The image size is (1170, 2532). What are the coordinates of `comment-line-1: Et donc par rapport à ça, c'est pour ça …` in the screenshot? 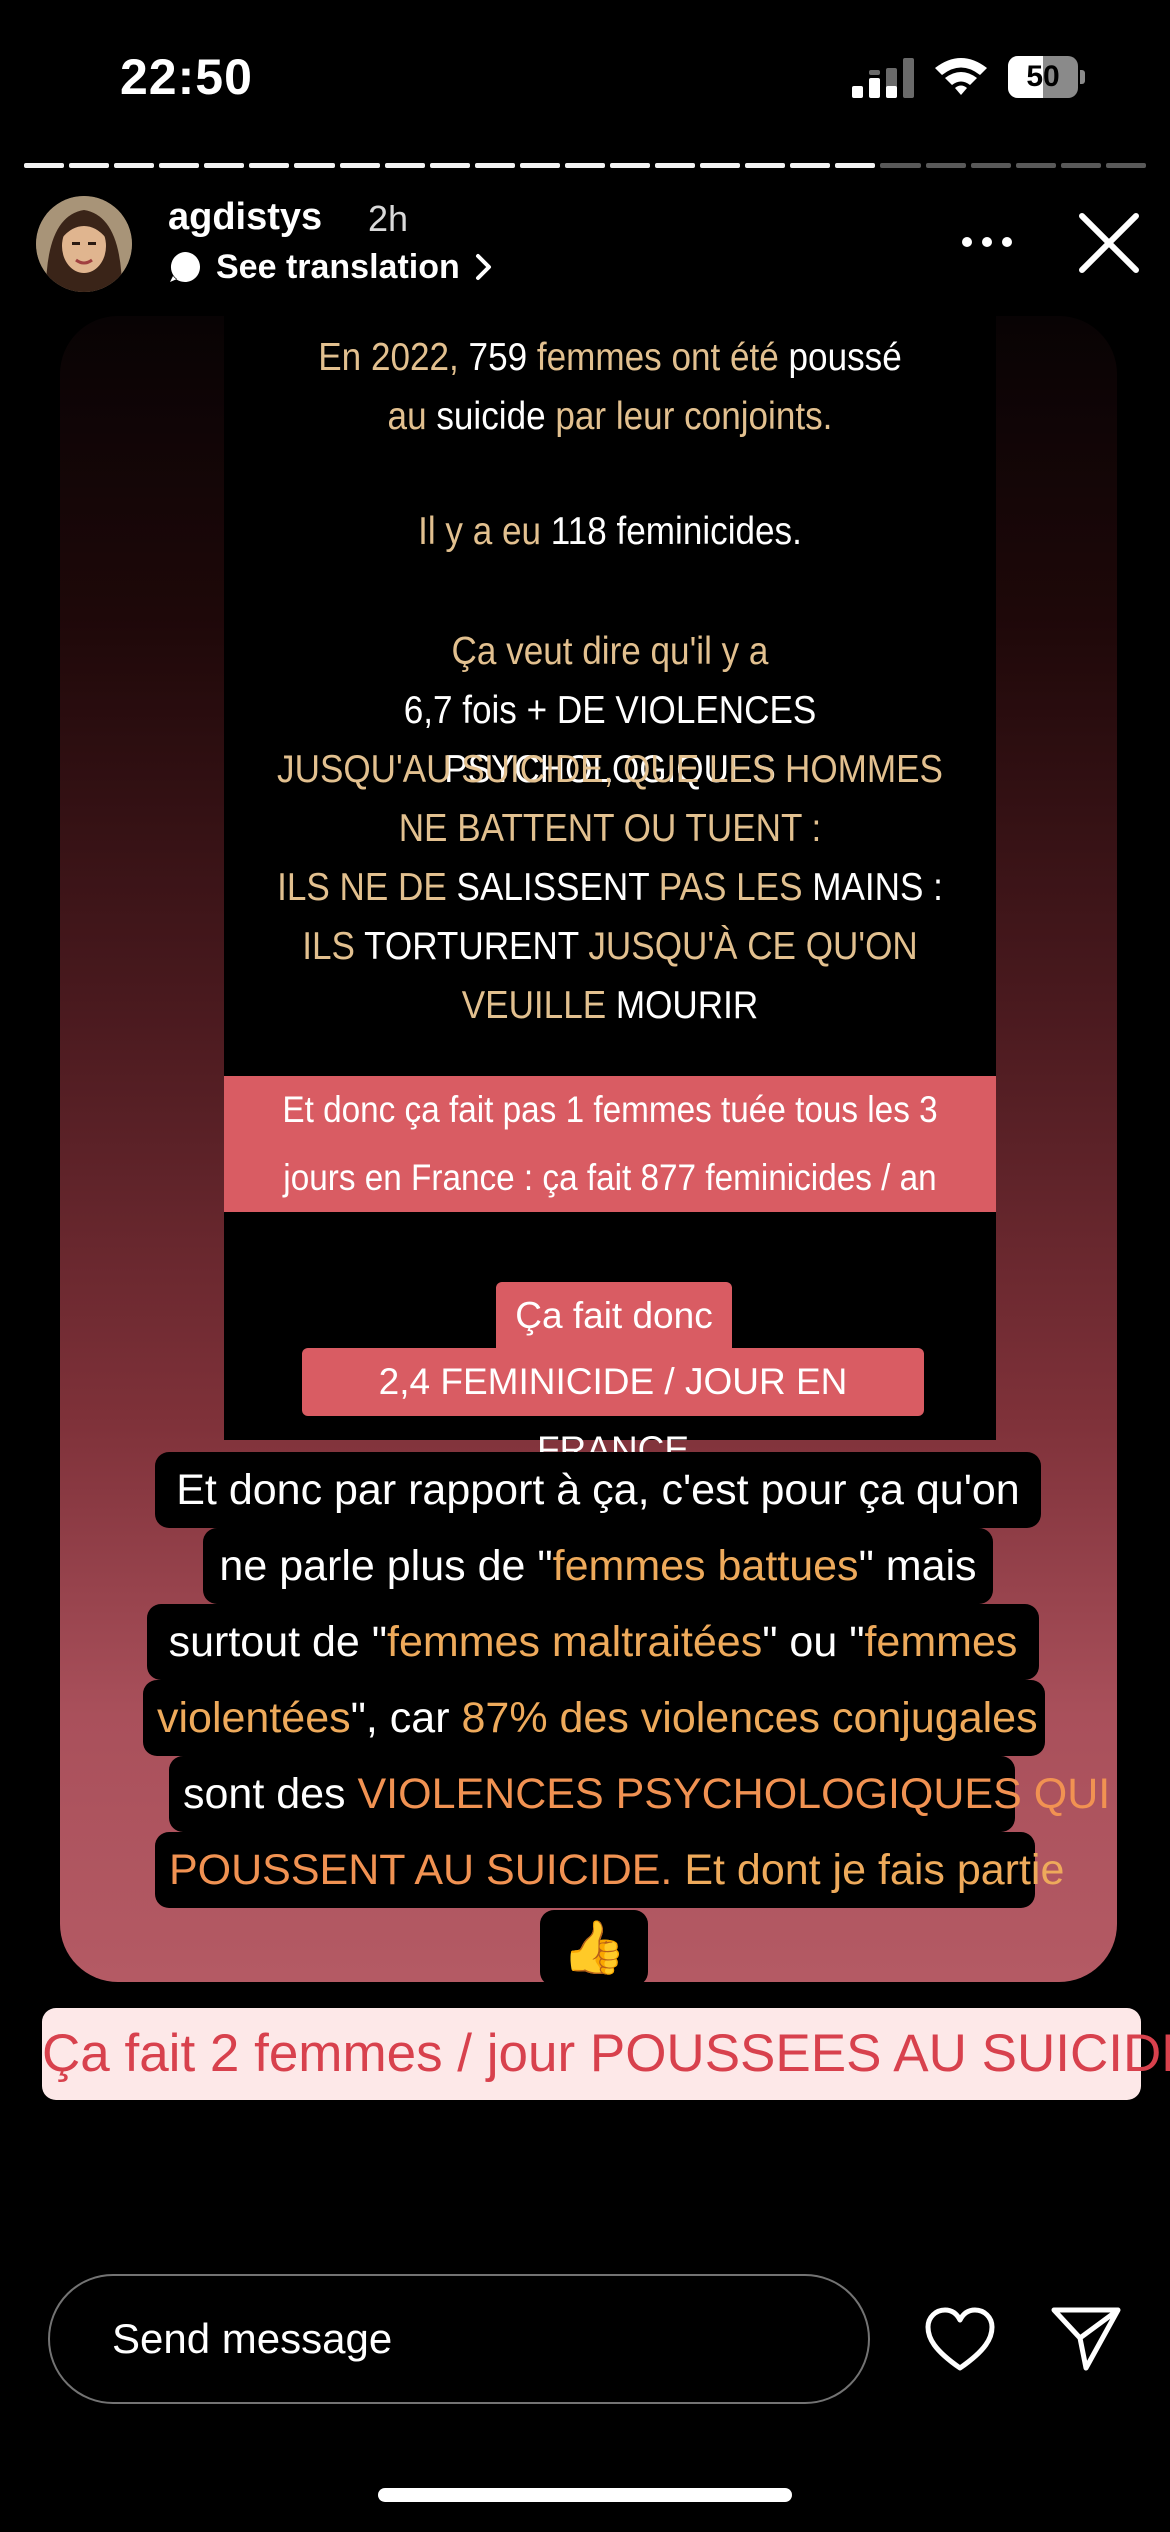 It's located at (598, 1490).